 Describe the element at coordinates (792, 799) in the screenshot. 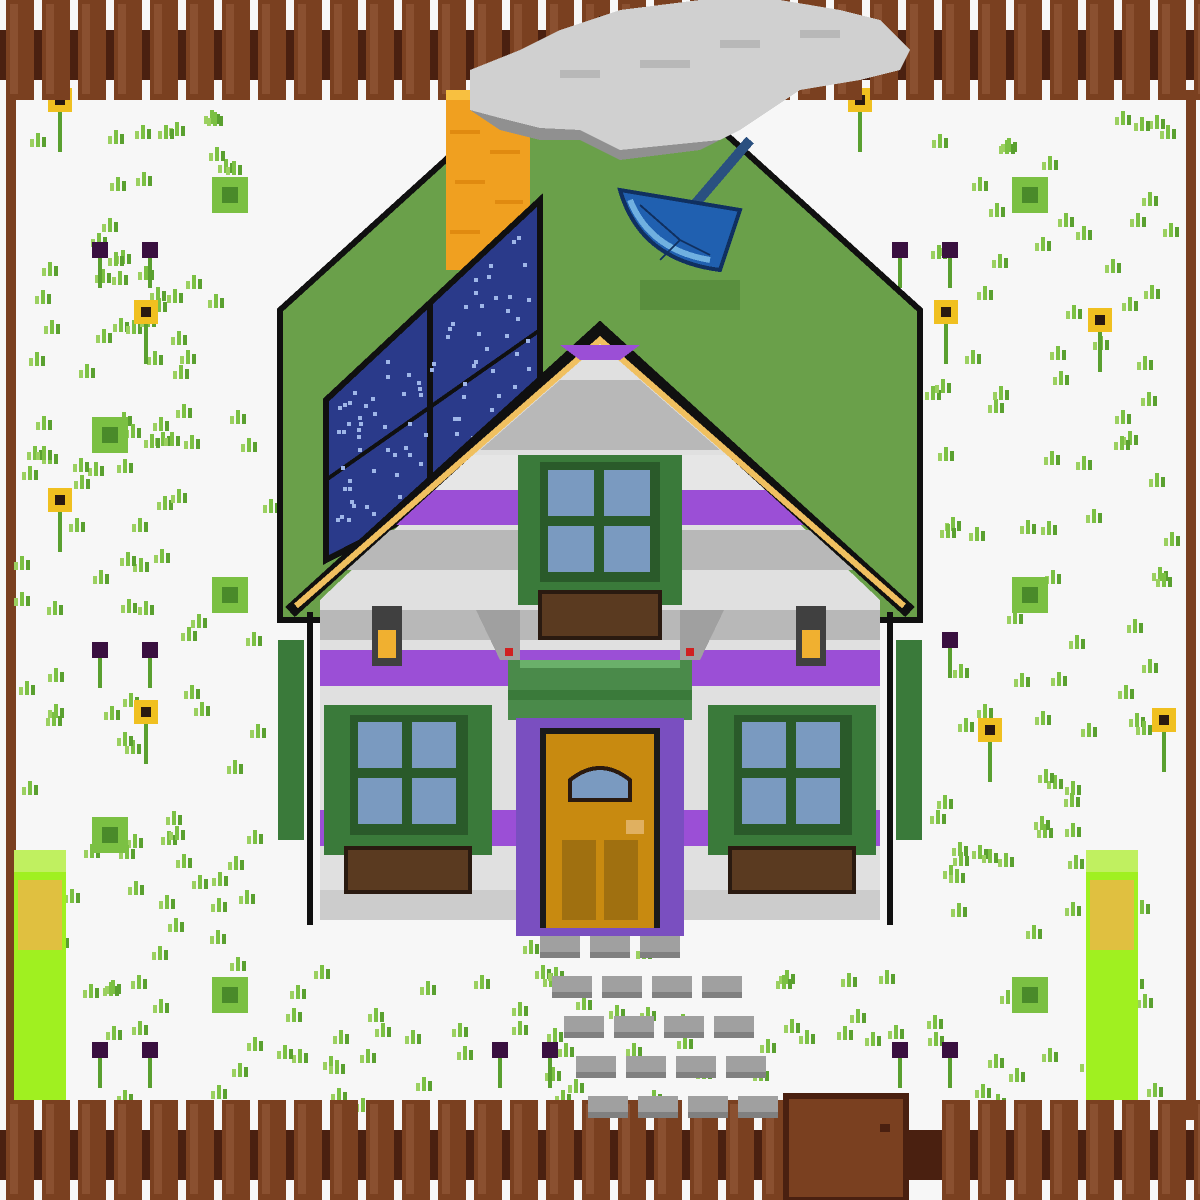

I see `window-right` at that location.